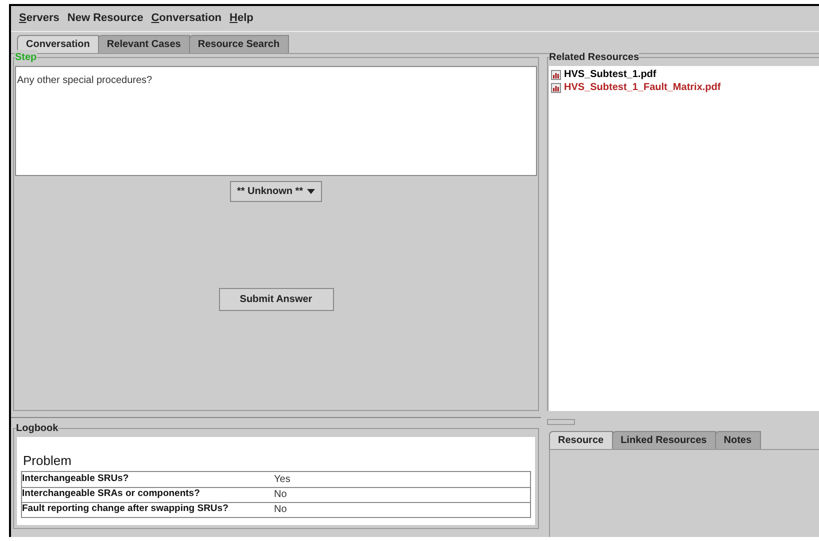 This screenshot has height=541, width=819. What do you see at coordinates (58, 44) in the screenshot?
I see `tab: Conversation` at bounding box center [58, 44].